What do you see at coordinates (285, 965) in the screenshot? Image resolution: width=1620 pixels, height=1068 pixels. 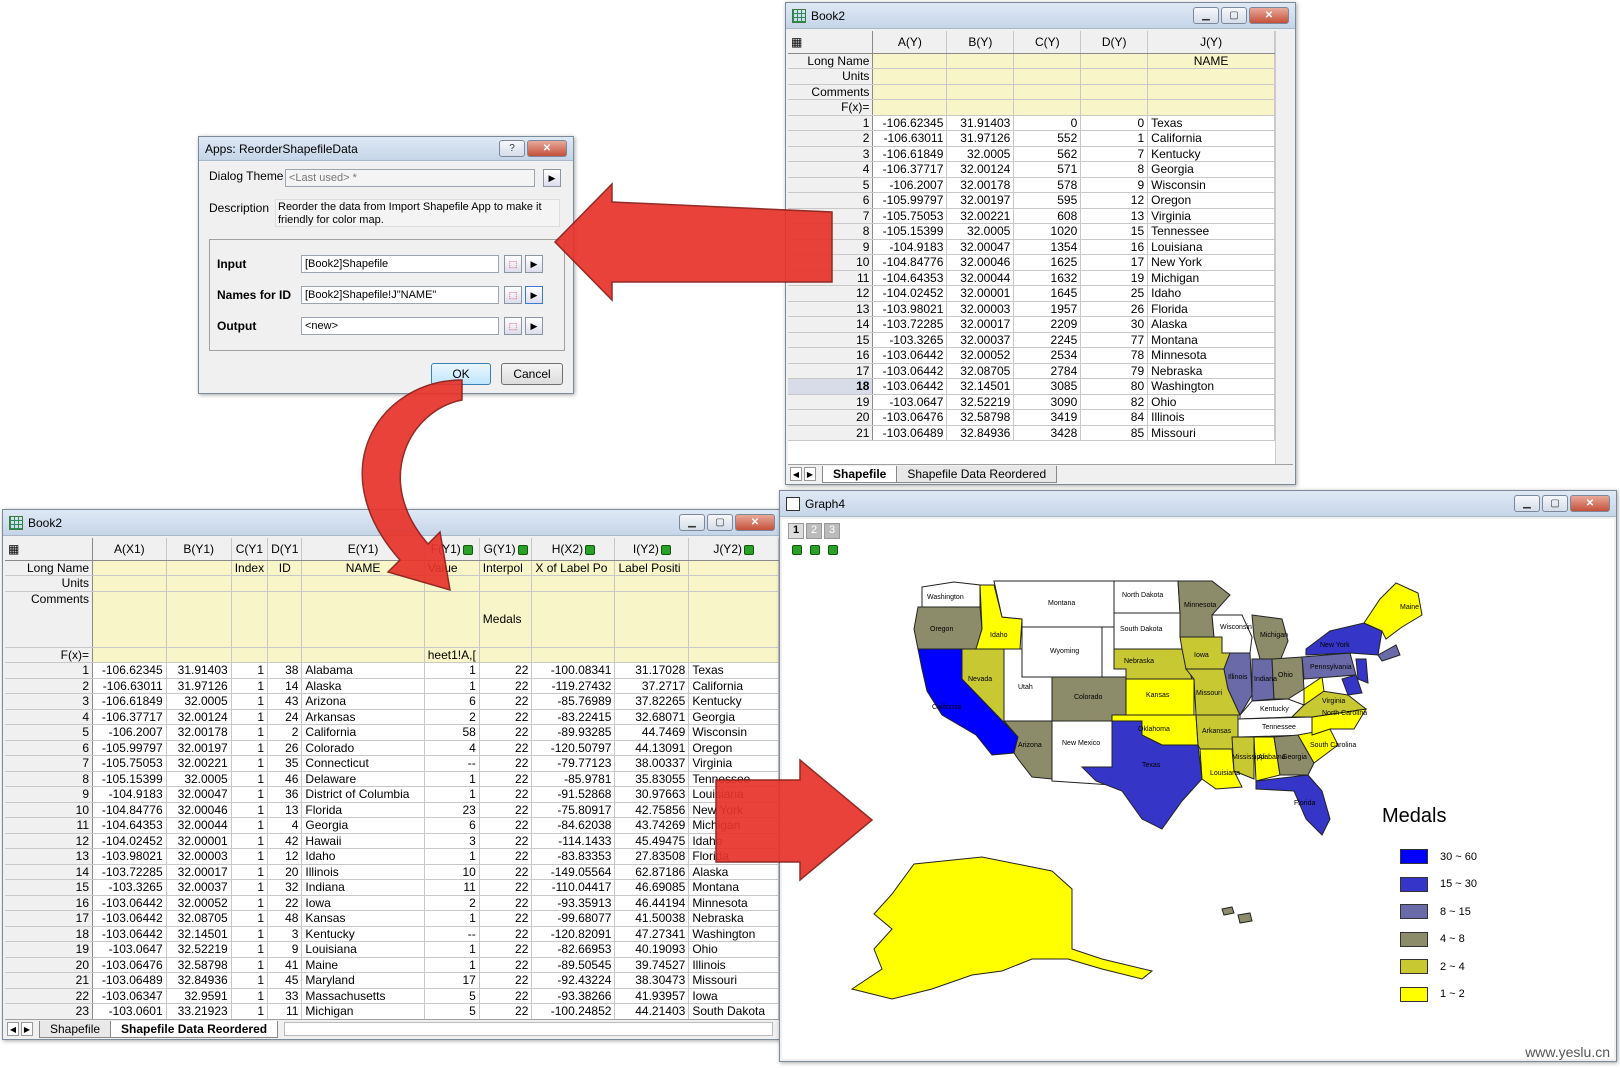 I see `cell: 41` at bounding box center [285, 965].